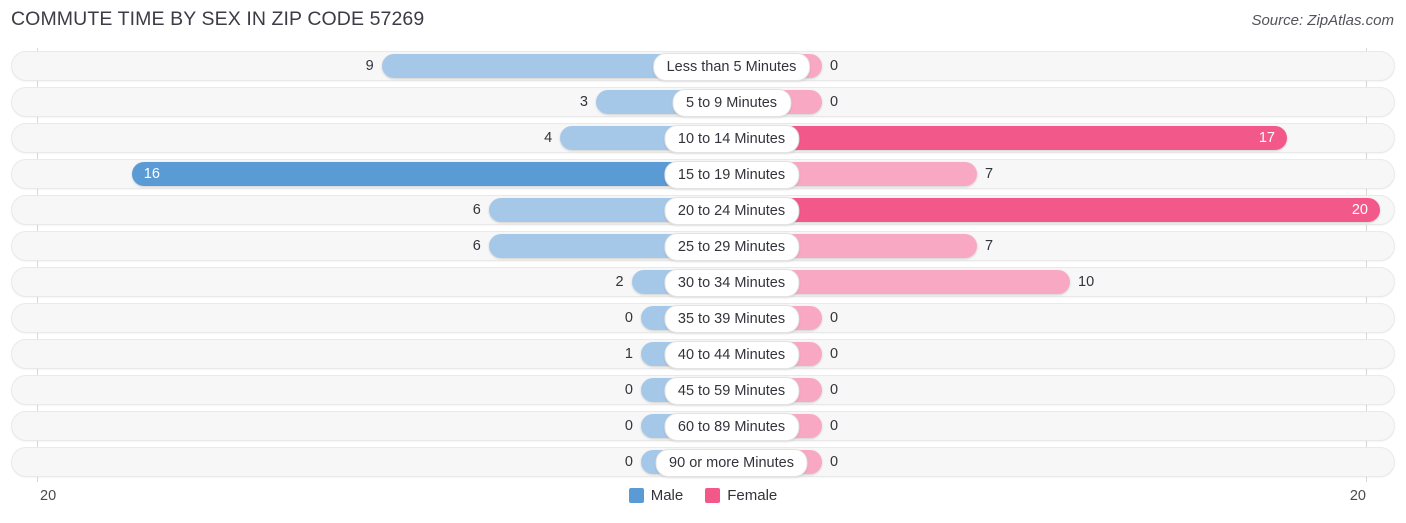  Describe the element at coordinates (667, 495) in the screenshot. I see `legend-label: Male` at that location.